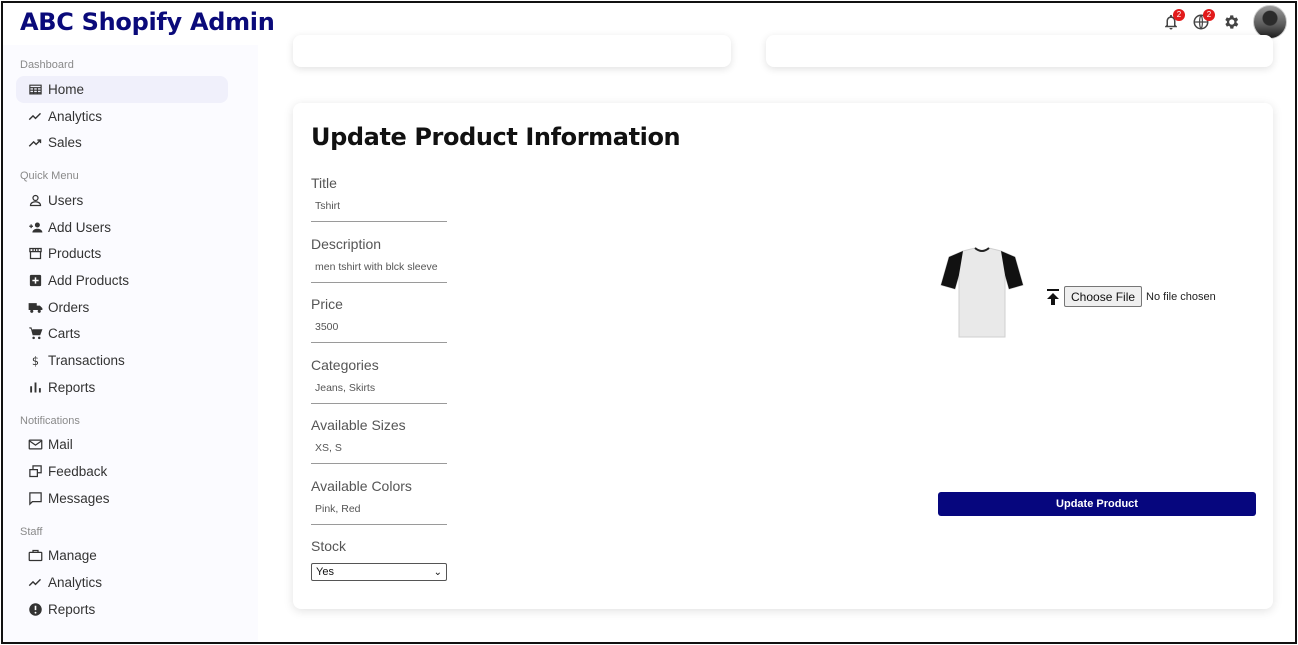 The image size is (1298, 645). What do you see at coordinates (379, 453) in the screenshot?
I see `sizes-input: XS, S` at bounding box center [379, 453].